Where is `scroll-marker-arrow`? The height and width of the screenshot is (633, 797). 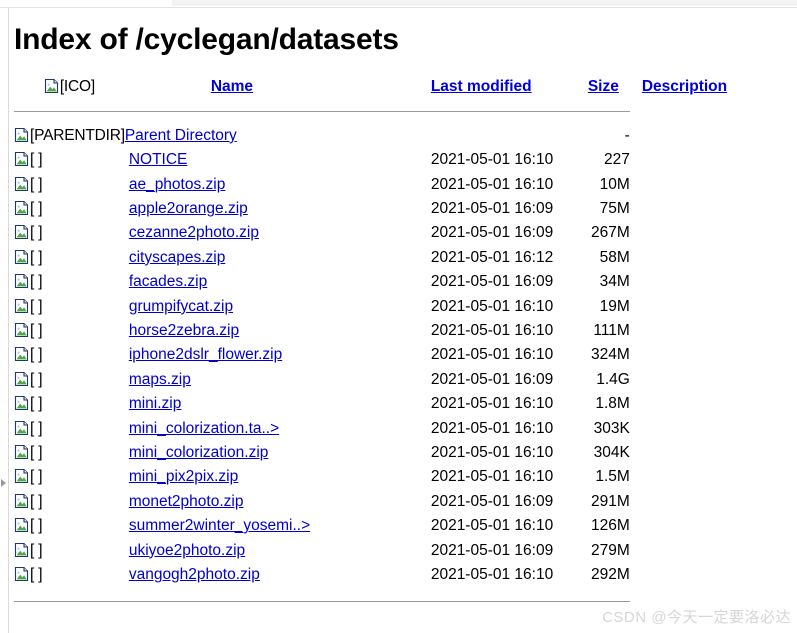 scroll-marker-arrow is located at coordinates (4, 483).